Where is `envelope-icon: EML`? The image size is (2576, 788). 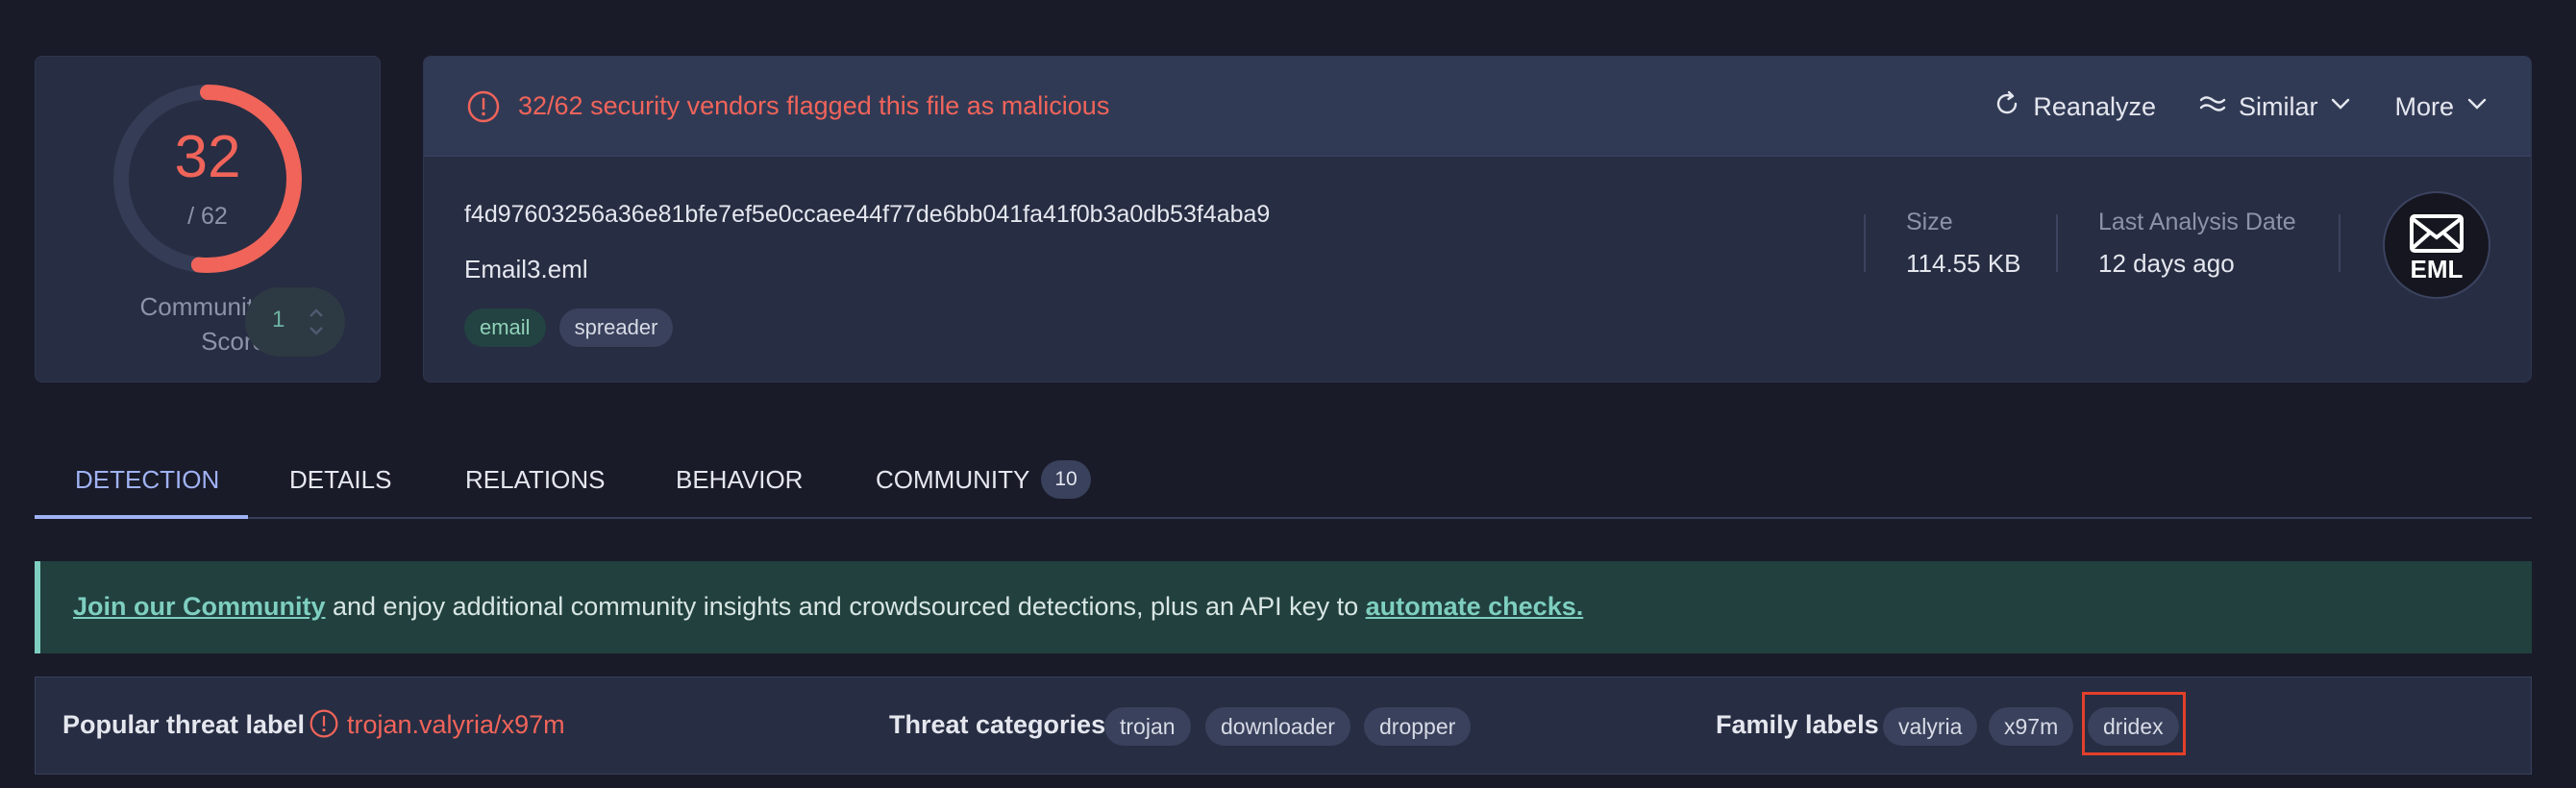 envelope-icon: EML is located at coordinates (2437, 248).